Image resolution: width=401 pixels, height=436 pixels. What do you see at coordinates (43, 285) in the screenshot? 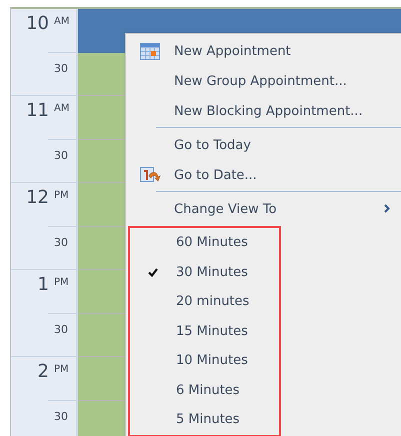
I see `hour-label: 1` at bounding box center [43, 285].